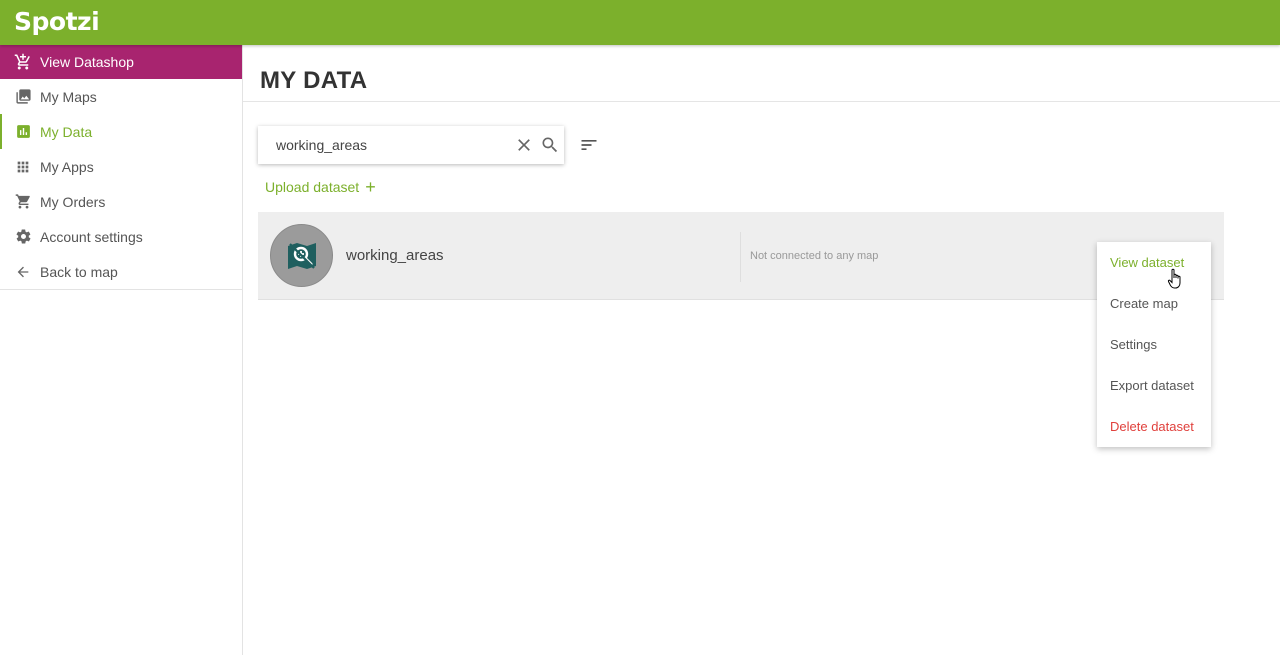 The image size is (1280, 655). What do you see at coordinates (121, 289) in the screenshot?
I see `sidebar-divider` at bounding box center [121, 289].